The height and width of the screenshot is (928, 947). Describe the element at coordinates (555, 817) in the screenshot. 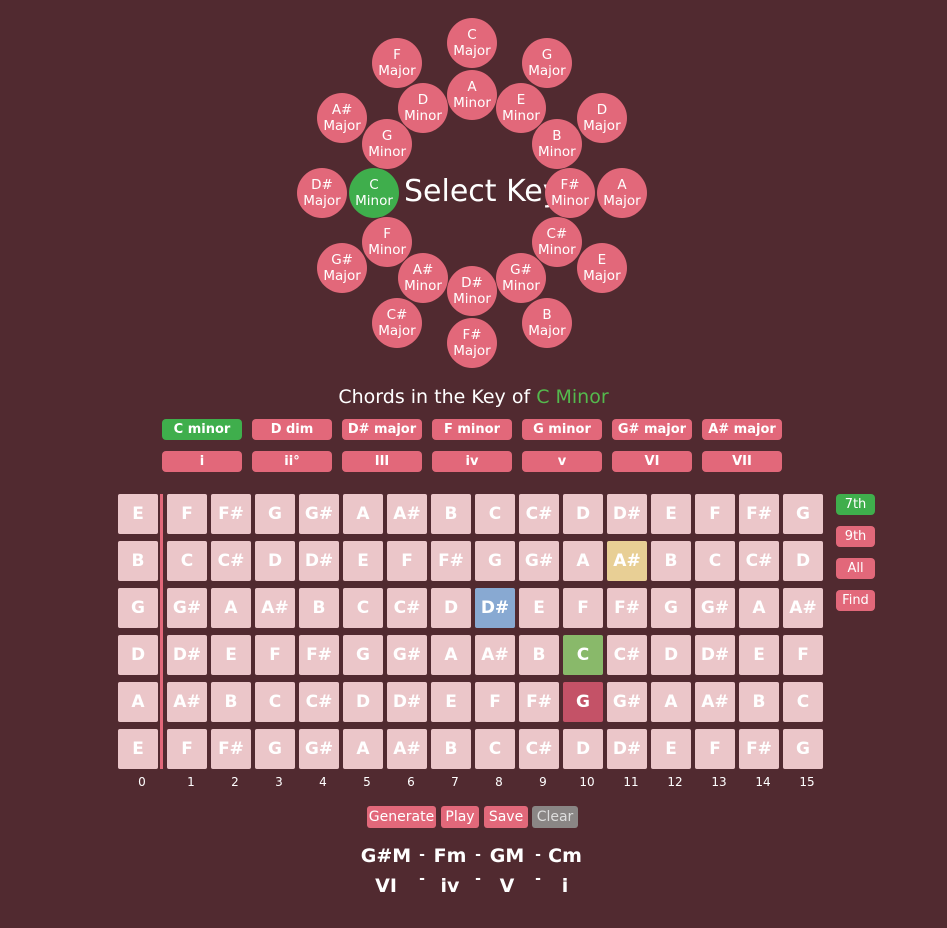

I see `clear-button: Clear` at that location.